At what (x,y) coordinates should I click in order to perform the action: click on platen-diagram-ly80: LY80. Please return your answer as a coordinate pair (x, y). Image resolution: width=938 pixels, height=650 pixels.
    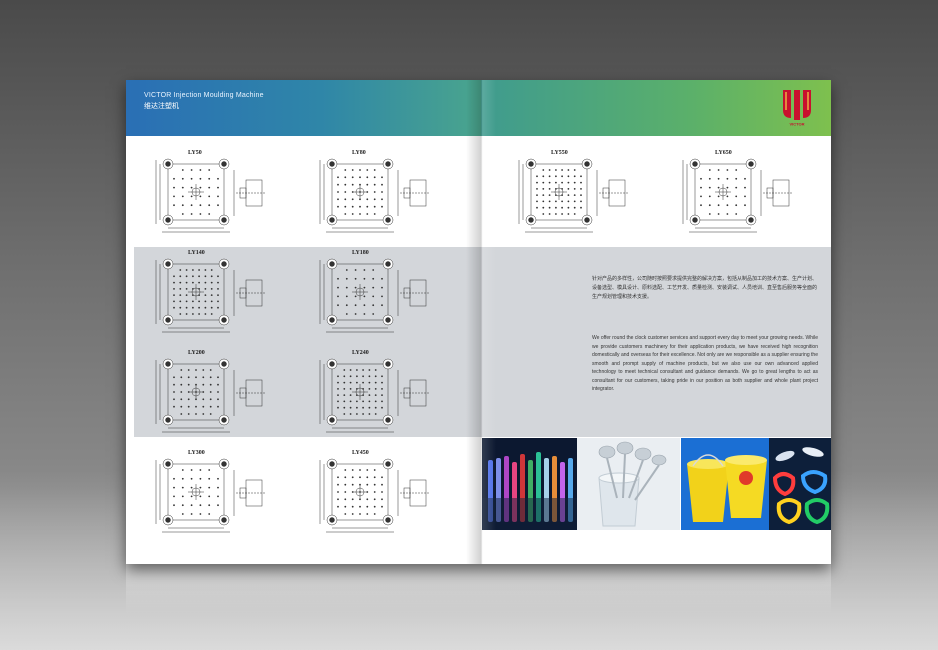
    Looking at the image, I should click on (383, 196).